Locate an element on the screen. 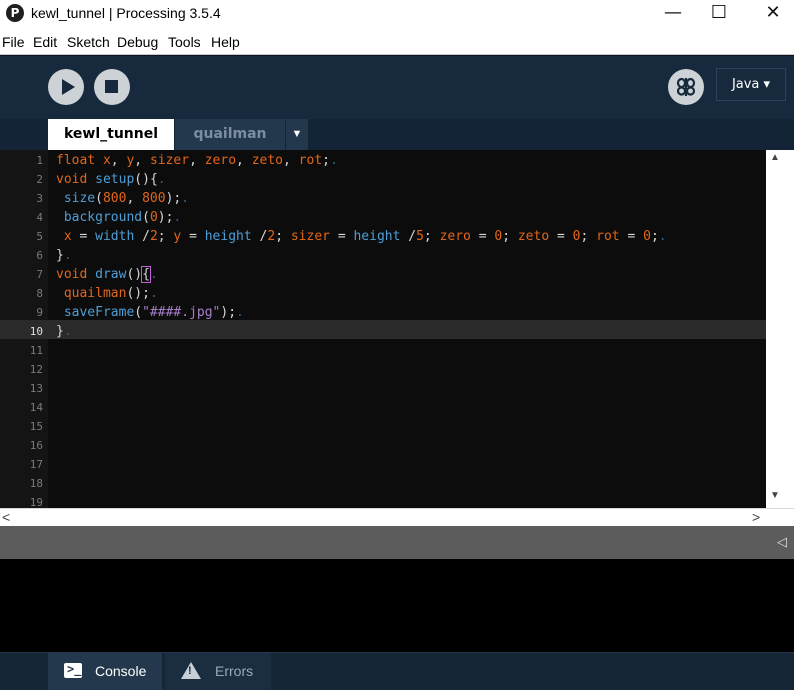  scroll-right-arrow-icon: > is located at coordinates (756, 517).